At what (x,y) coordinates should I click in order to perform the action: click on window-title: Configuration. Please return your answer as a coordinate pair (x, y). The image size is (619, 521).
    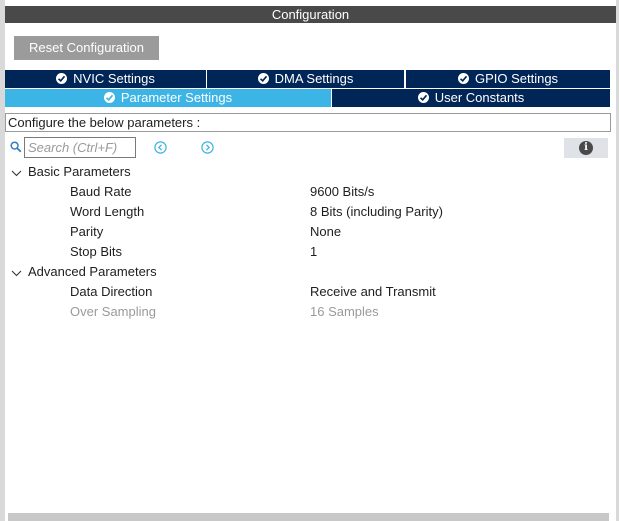
    Looking at the image, I should click on (310, 14).